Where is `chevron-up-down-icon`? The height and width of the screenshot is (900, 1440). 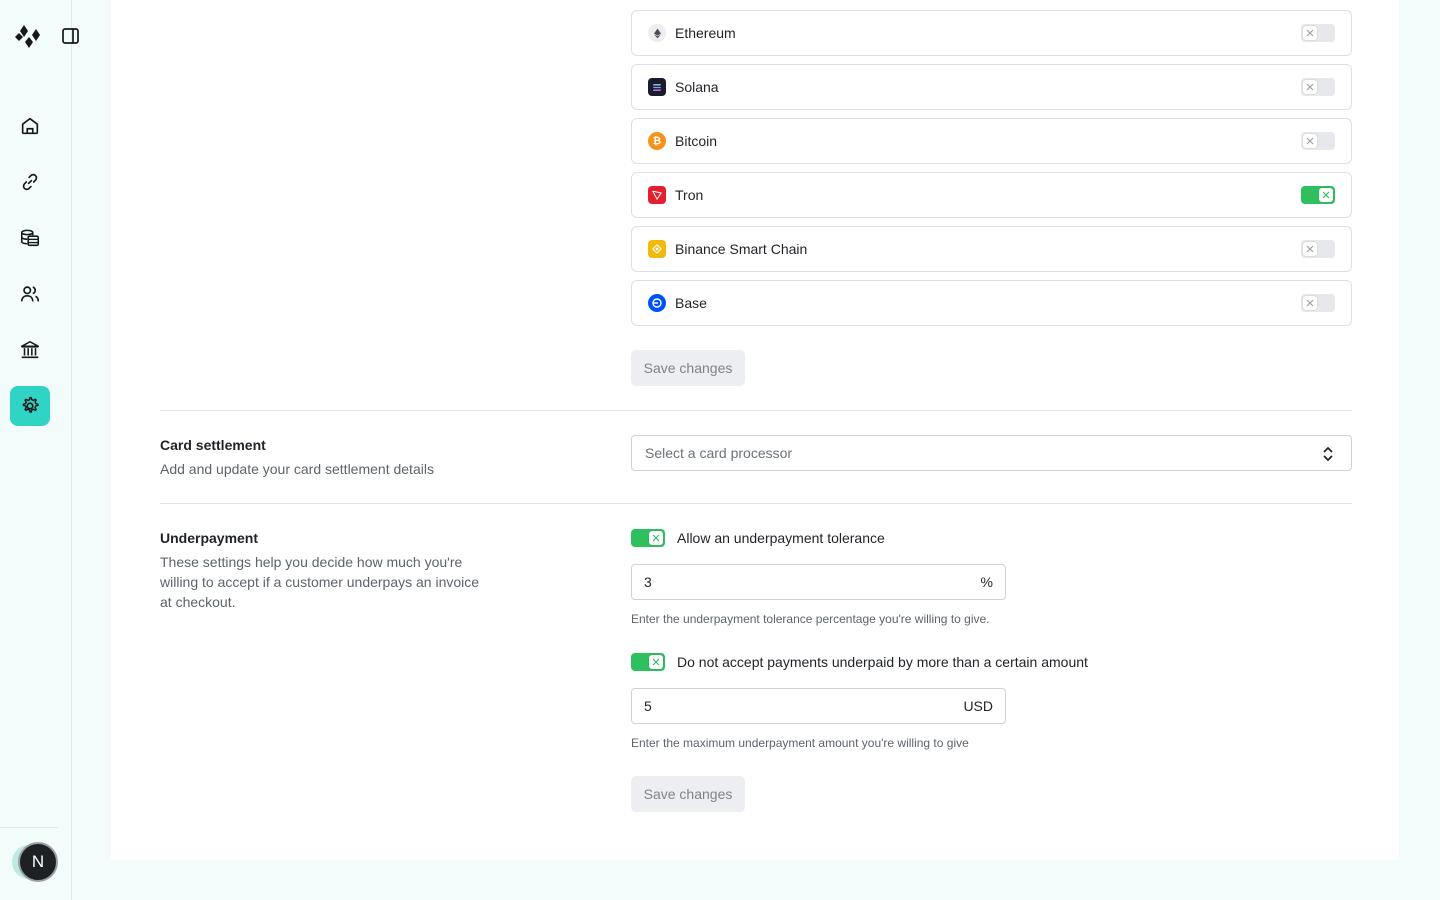
chevron-up-down-icon is located at coordinates (1328, 454).